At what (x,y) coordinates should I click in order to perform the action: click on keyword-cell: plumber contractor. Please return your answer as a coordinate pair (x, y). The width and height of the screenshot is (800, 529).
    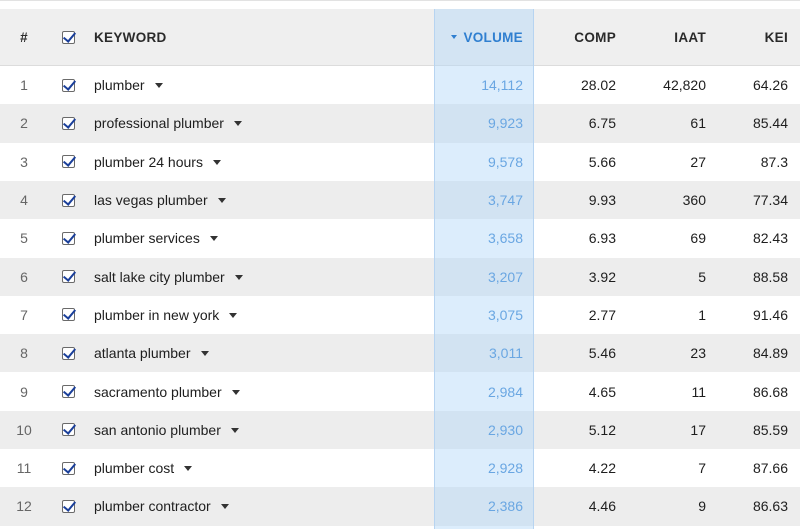
    Looking at the image, I should click on (259, 506).